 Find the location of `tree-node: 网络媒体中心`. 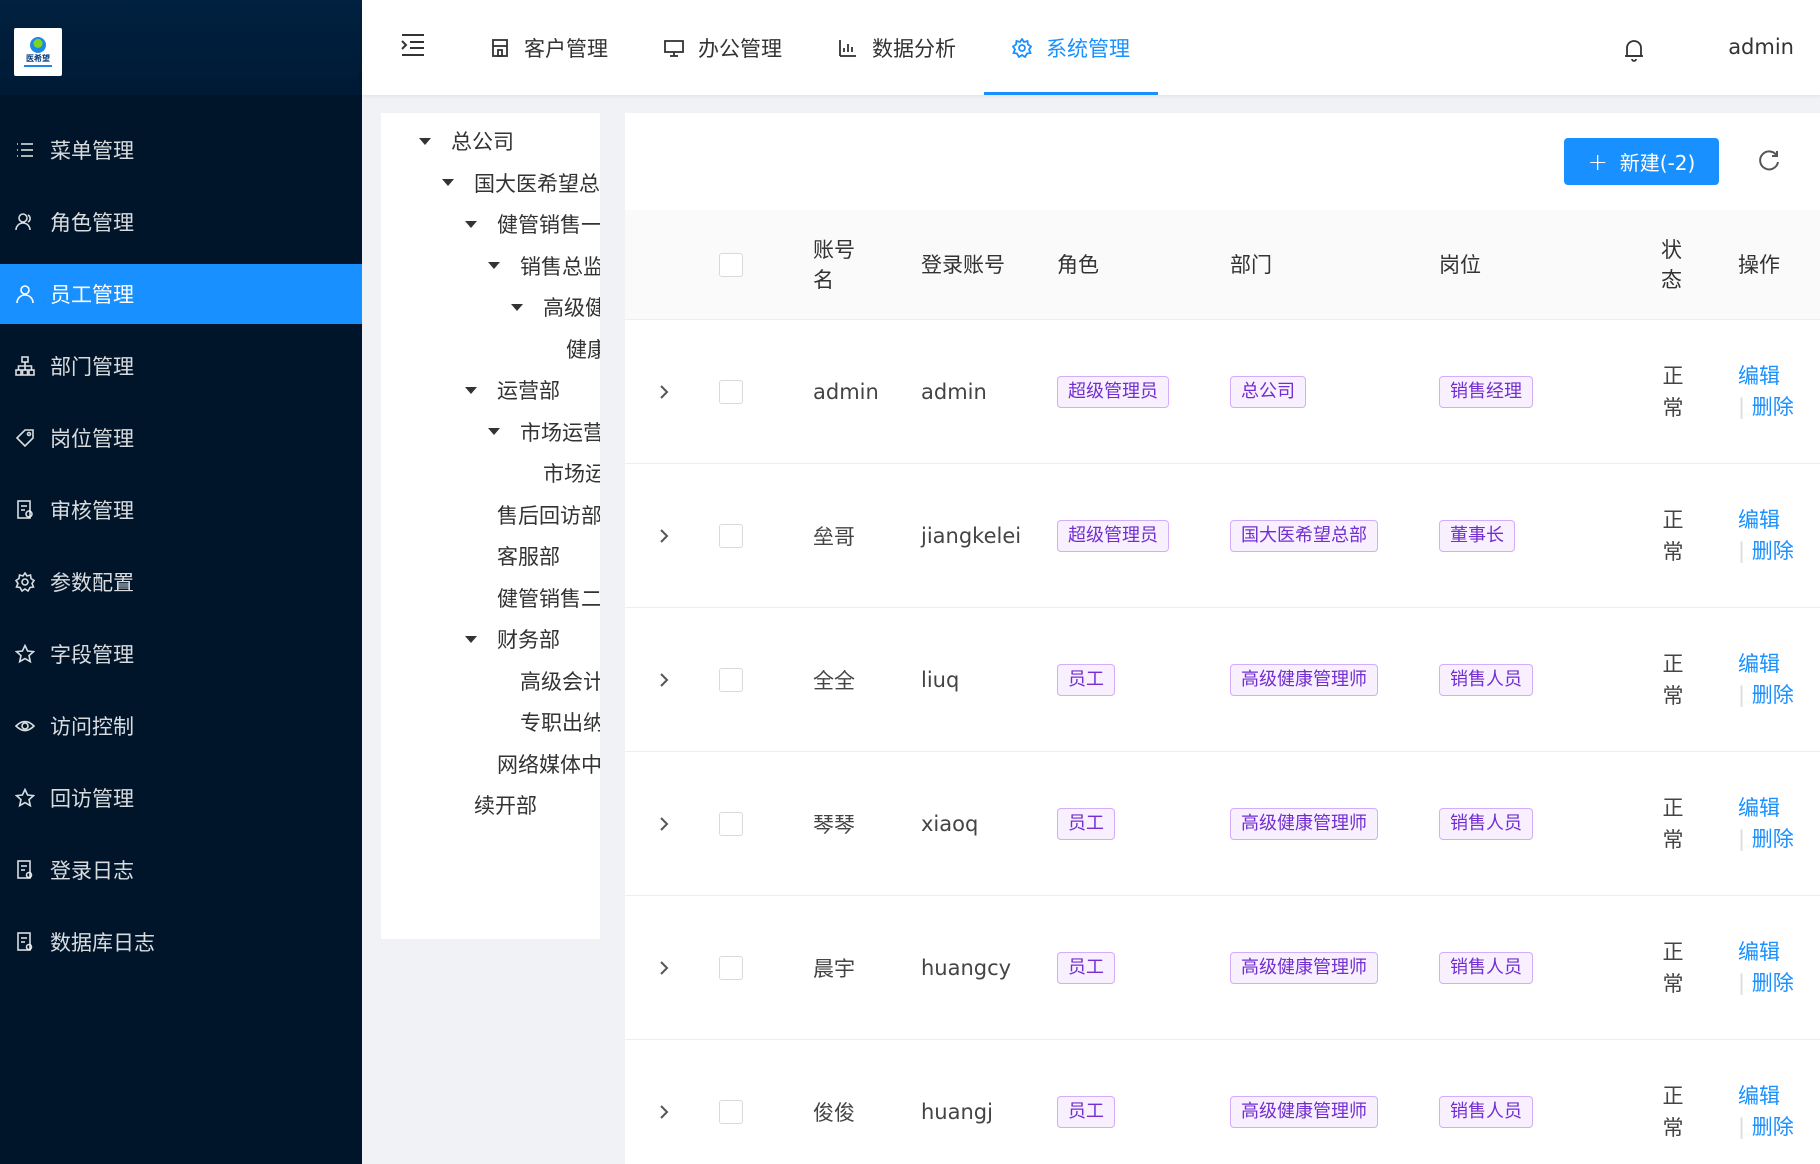

tree-node: 网络媒体中心 is located at coordinates (532, 764).